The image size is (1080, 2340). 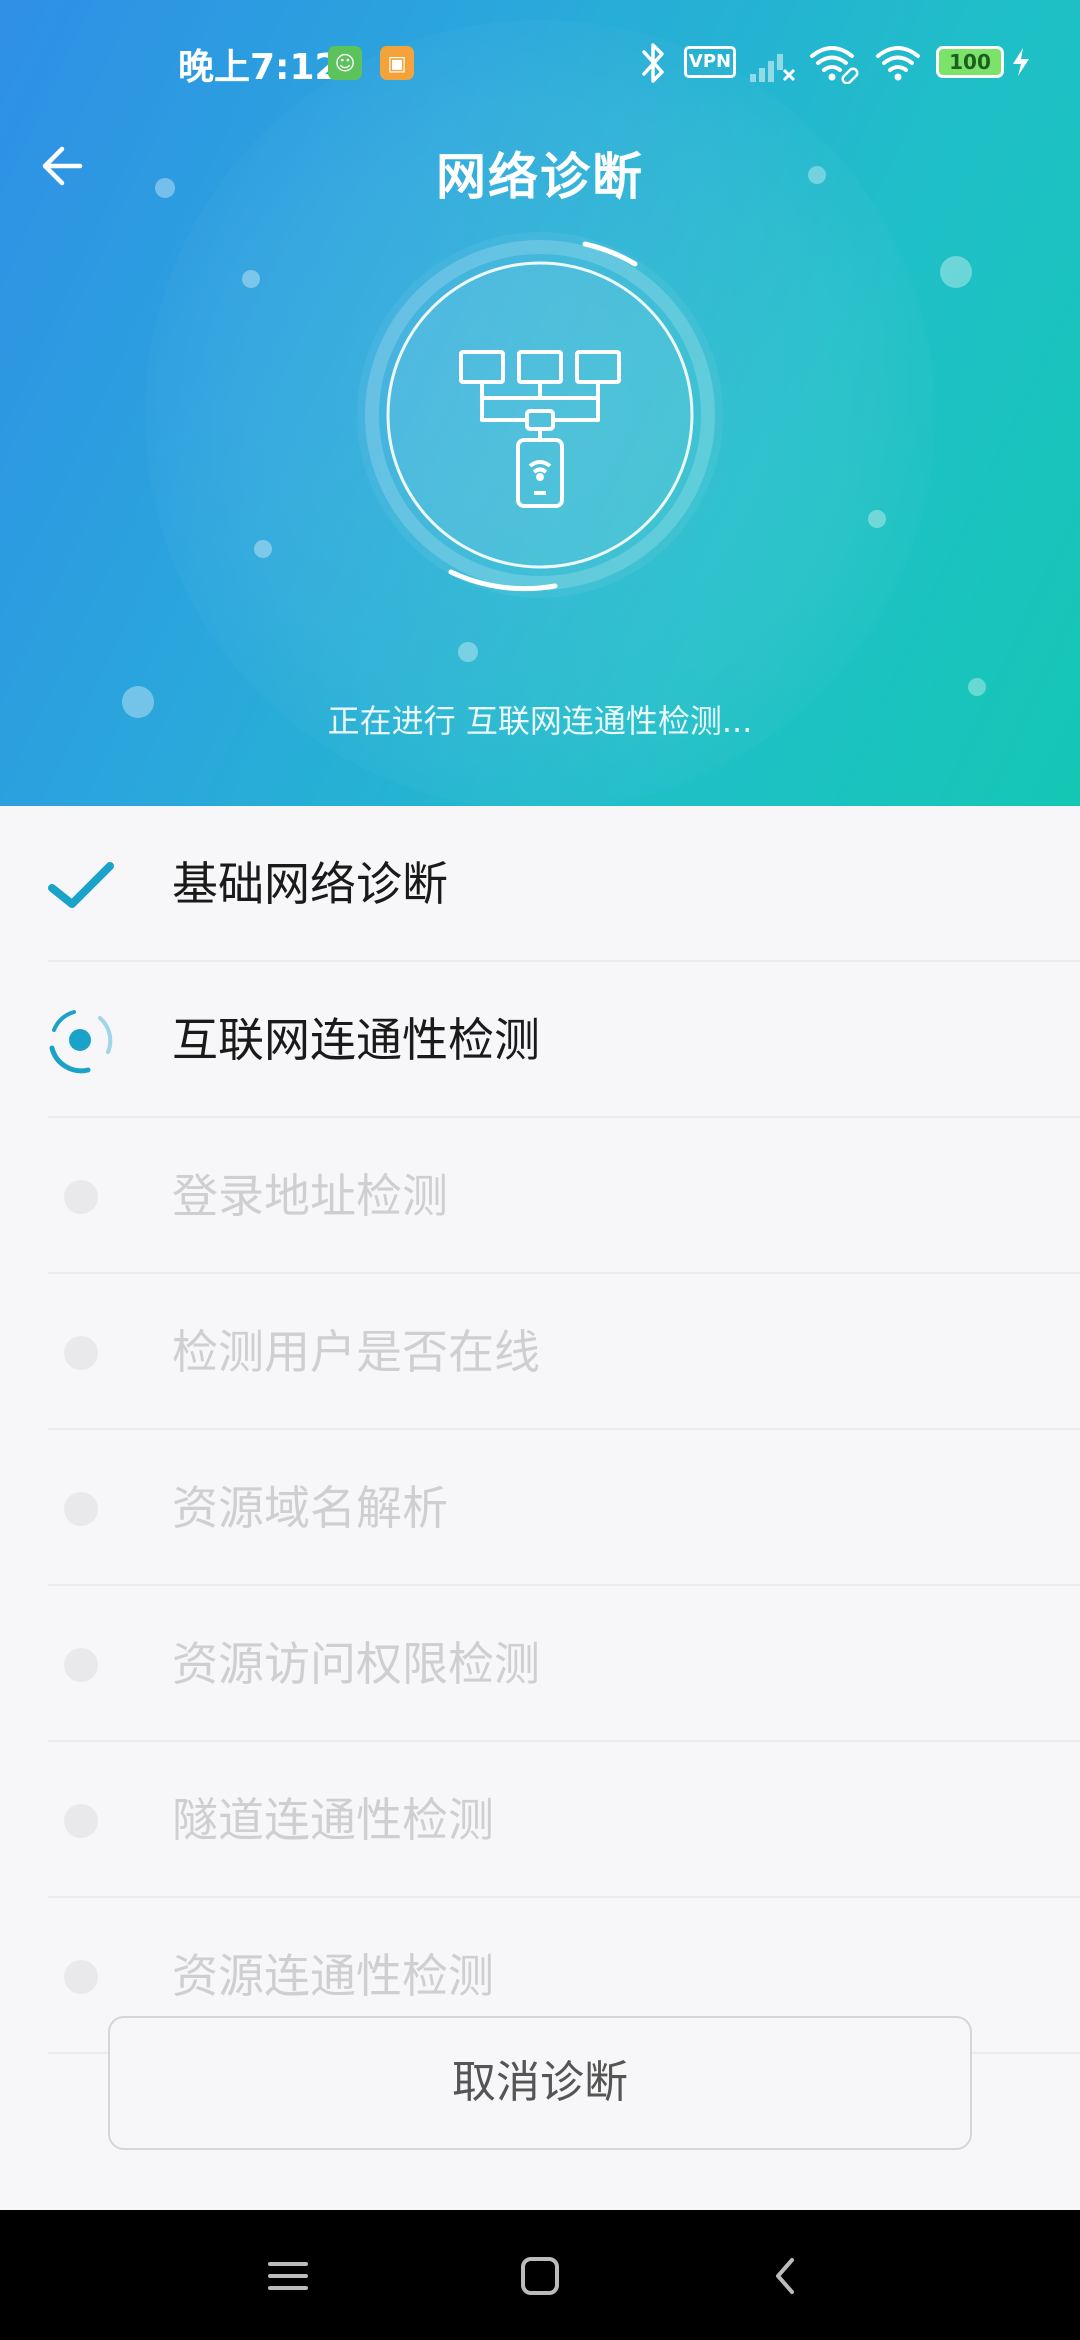 I want to click on check-item-pending: 登录地址检测, so click(x=540, y=1196).